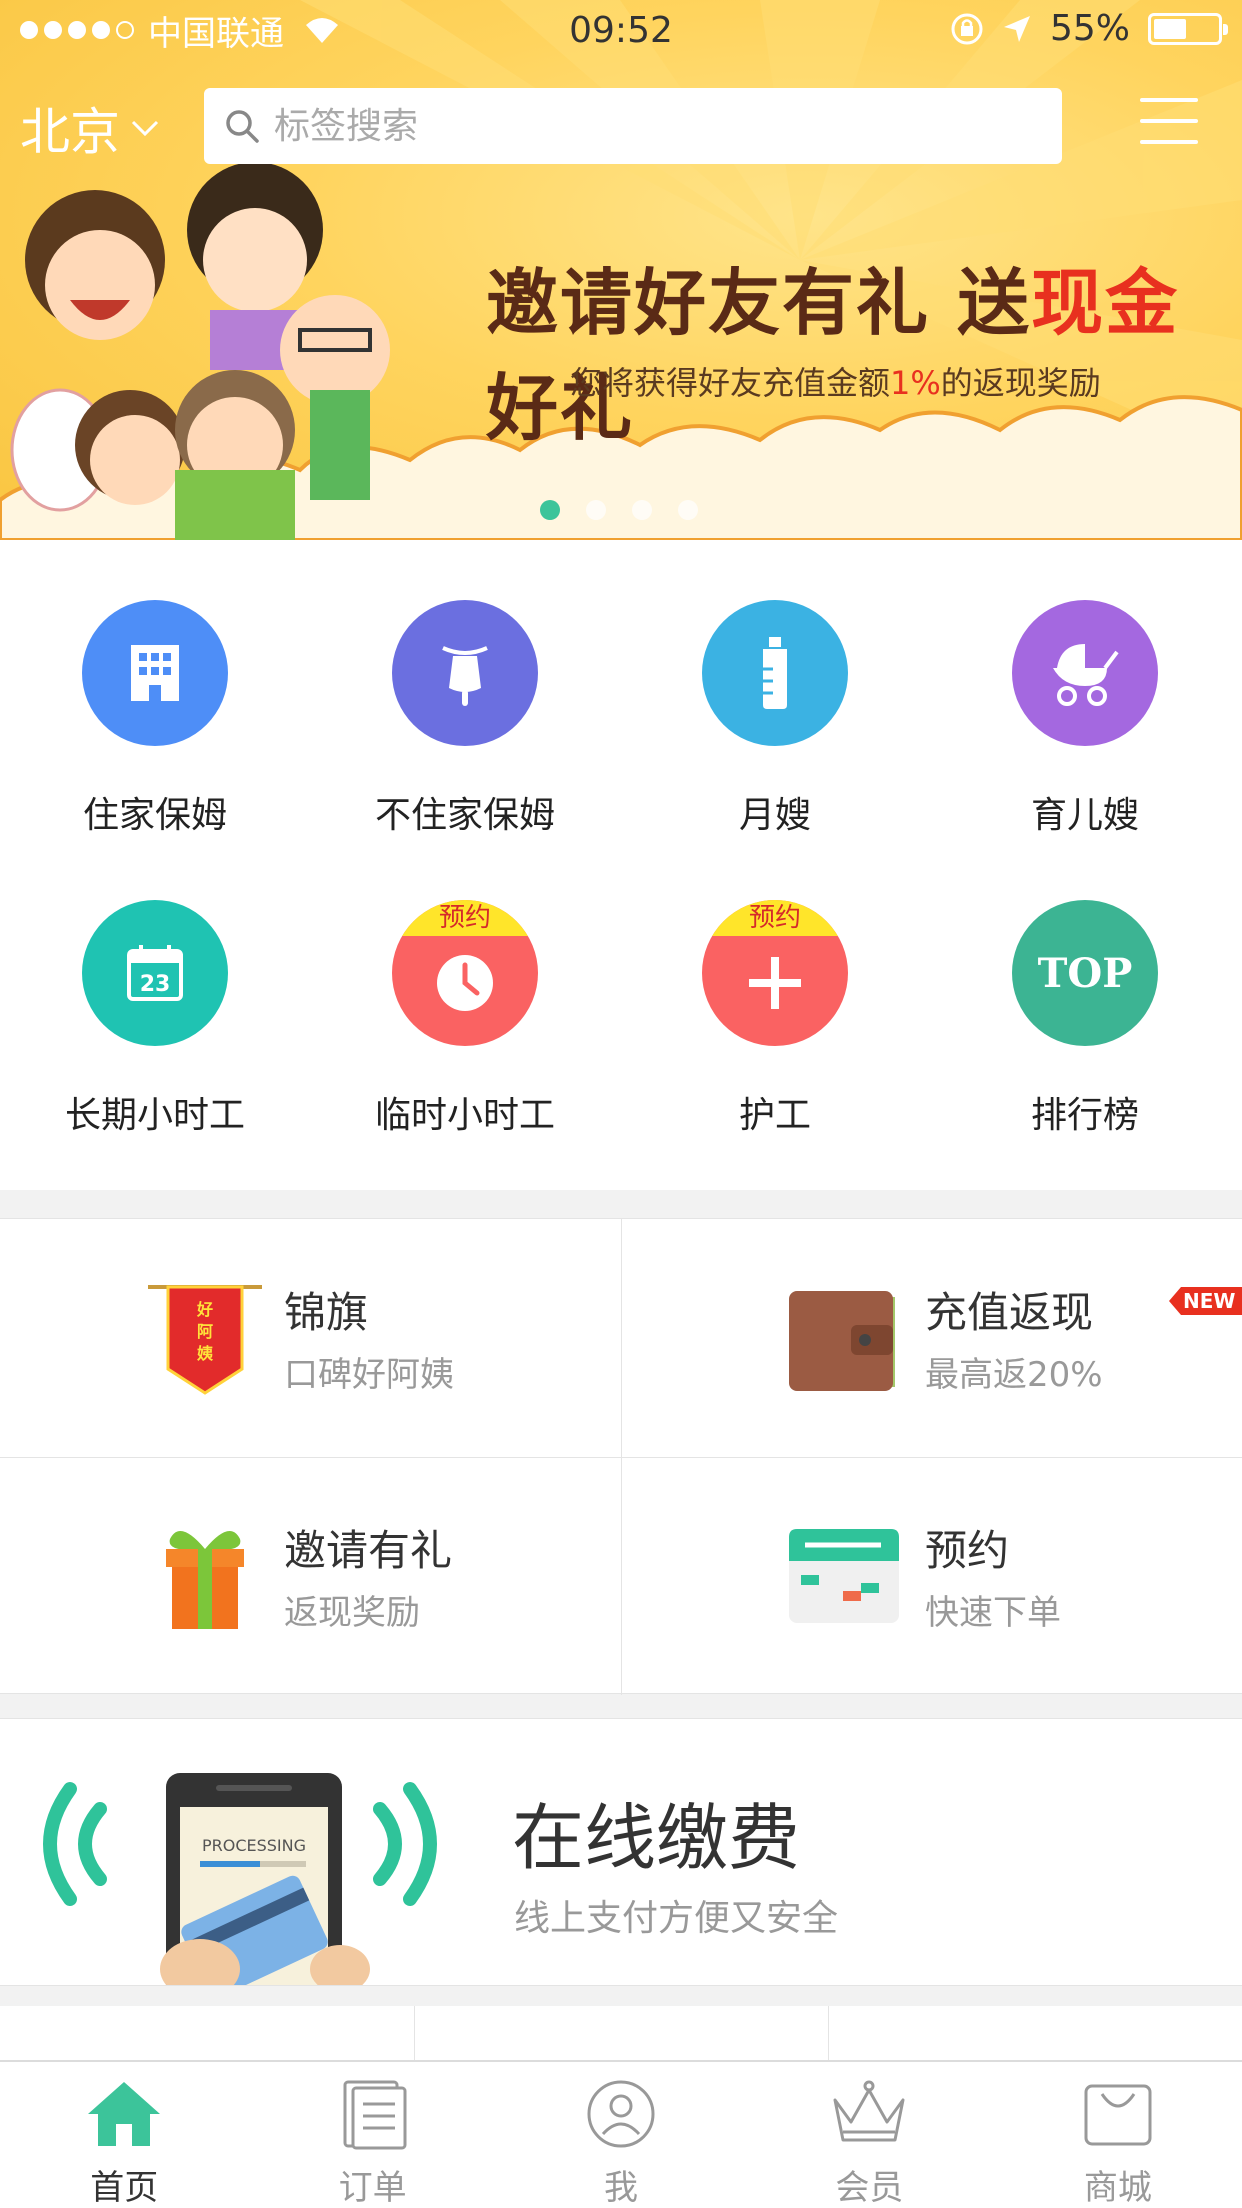 The height and width of the screenshot is (2208, 1242). What do you see at coordinates (931, 1338) in the screenshot?
I see `feature-recharge-cashback: 充值返现 NEW 最高返20%` at bounding box center [931, 1338].